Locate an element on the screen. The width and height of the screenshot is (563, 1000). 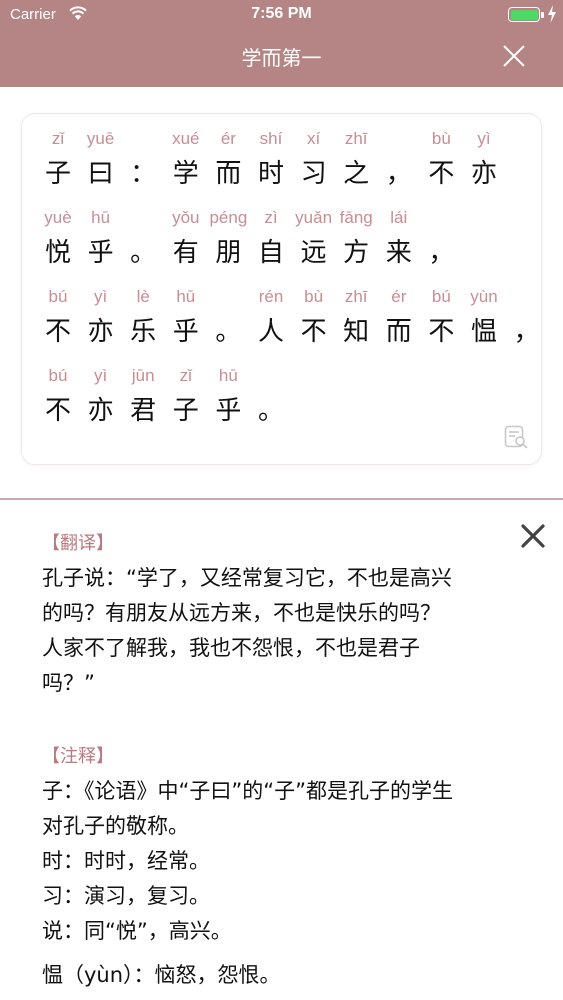
pinyin-label: zì is located at coordinates (271, 217).